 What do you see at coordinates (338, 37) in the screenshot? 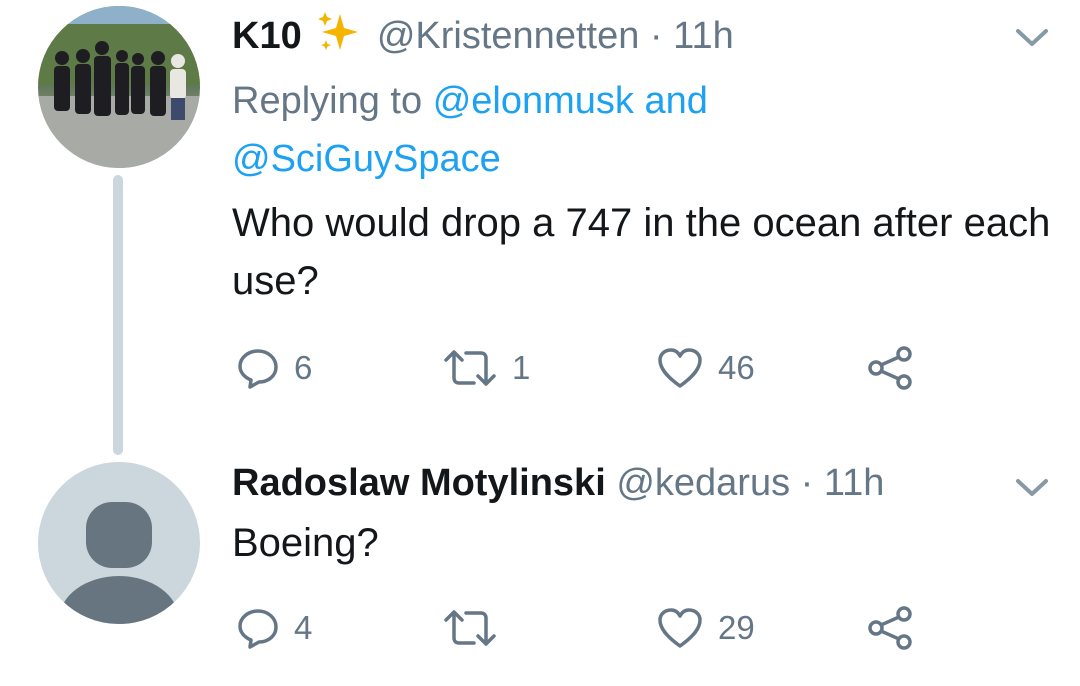
I see `sparkles-icon` at bounding box center [338, 37].